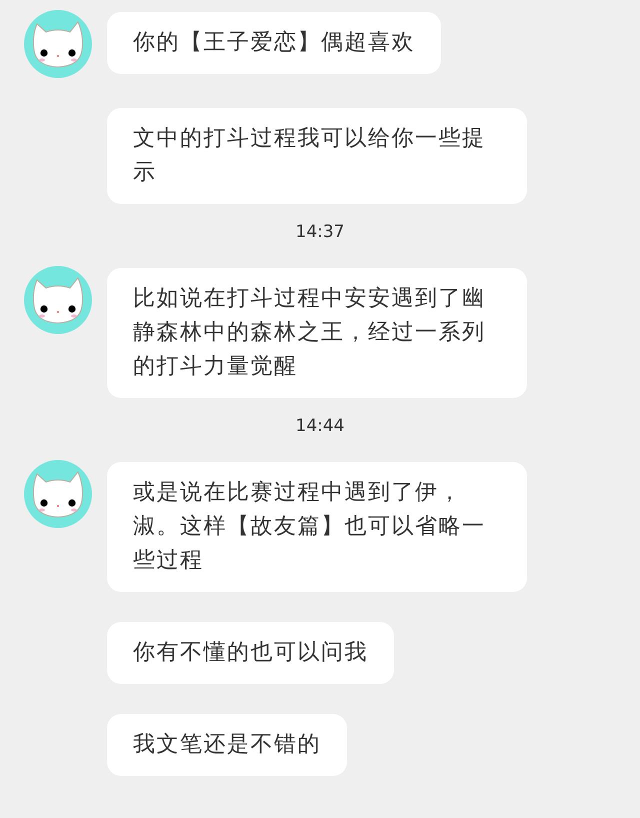 The image size is (640, 818). What do you see at coordinates (317, 527) in the screenshot?
I see `message-bubble: 或是说在比赛过程中遇到了伊，淑。这样【故友篇】也可以省略一些过程` at bounding box center [317, 527].